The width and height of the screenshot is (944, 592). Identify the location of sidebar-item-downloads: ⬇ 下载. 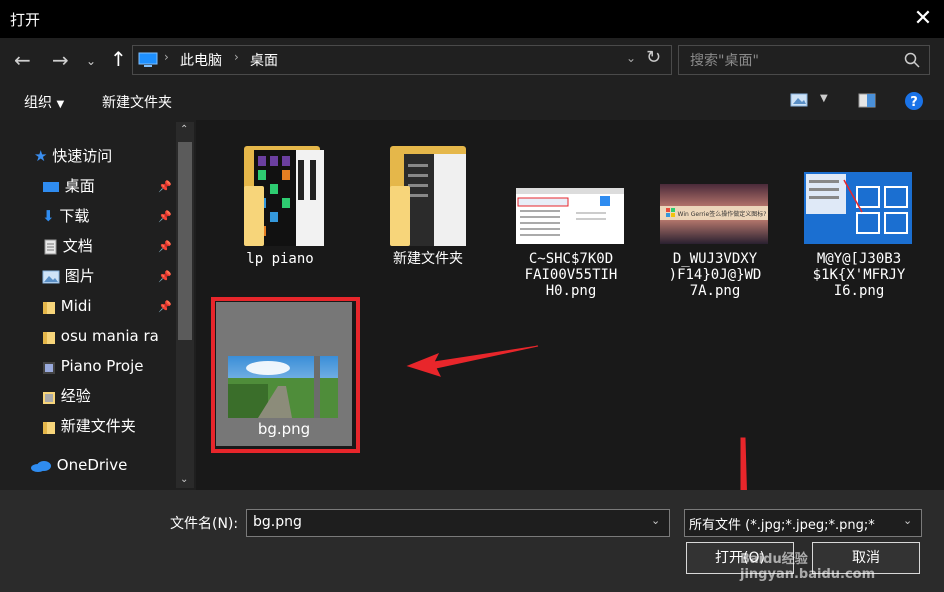
(65, 216).